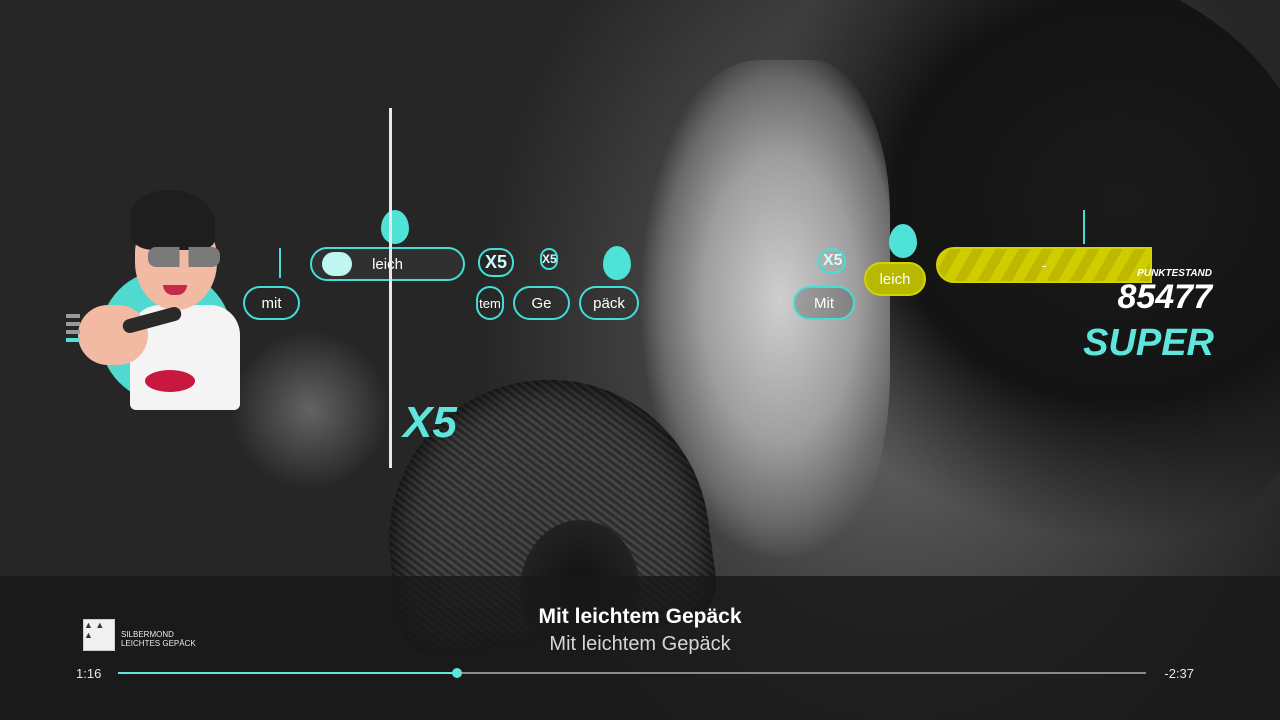 This screenshot has height=720, width=1280. What do you see at coordinates (89, 673) in the screenshot?
I see `time-elapsed: 1:16` at bounding box center [89, 673].